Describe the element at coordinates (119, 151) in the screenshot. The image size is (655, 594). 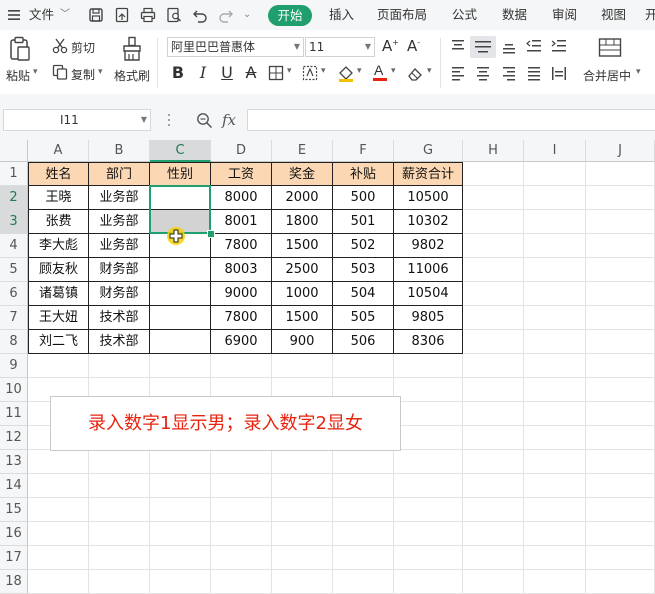
I see `column-header-b: B` at that location.